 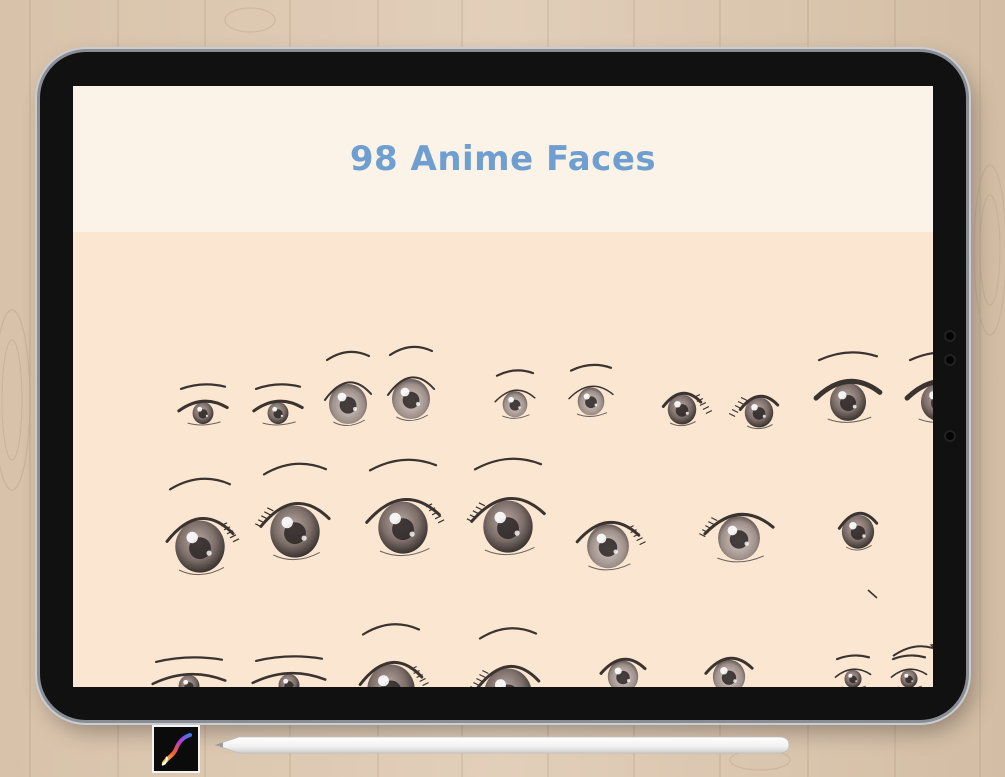 I want to click on apple-pencil, so click(x=501, y=745).